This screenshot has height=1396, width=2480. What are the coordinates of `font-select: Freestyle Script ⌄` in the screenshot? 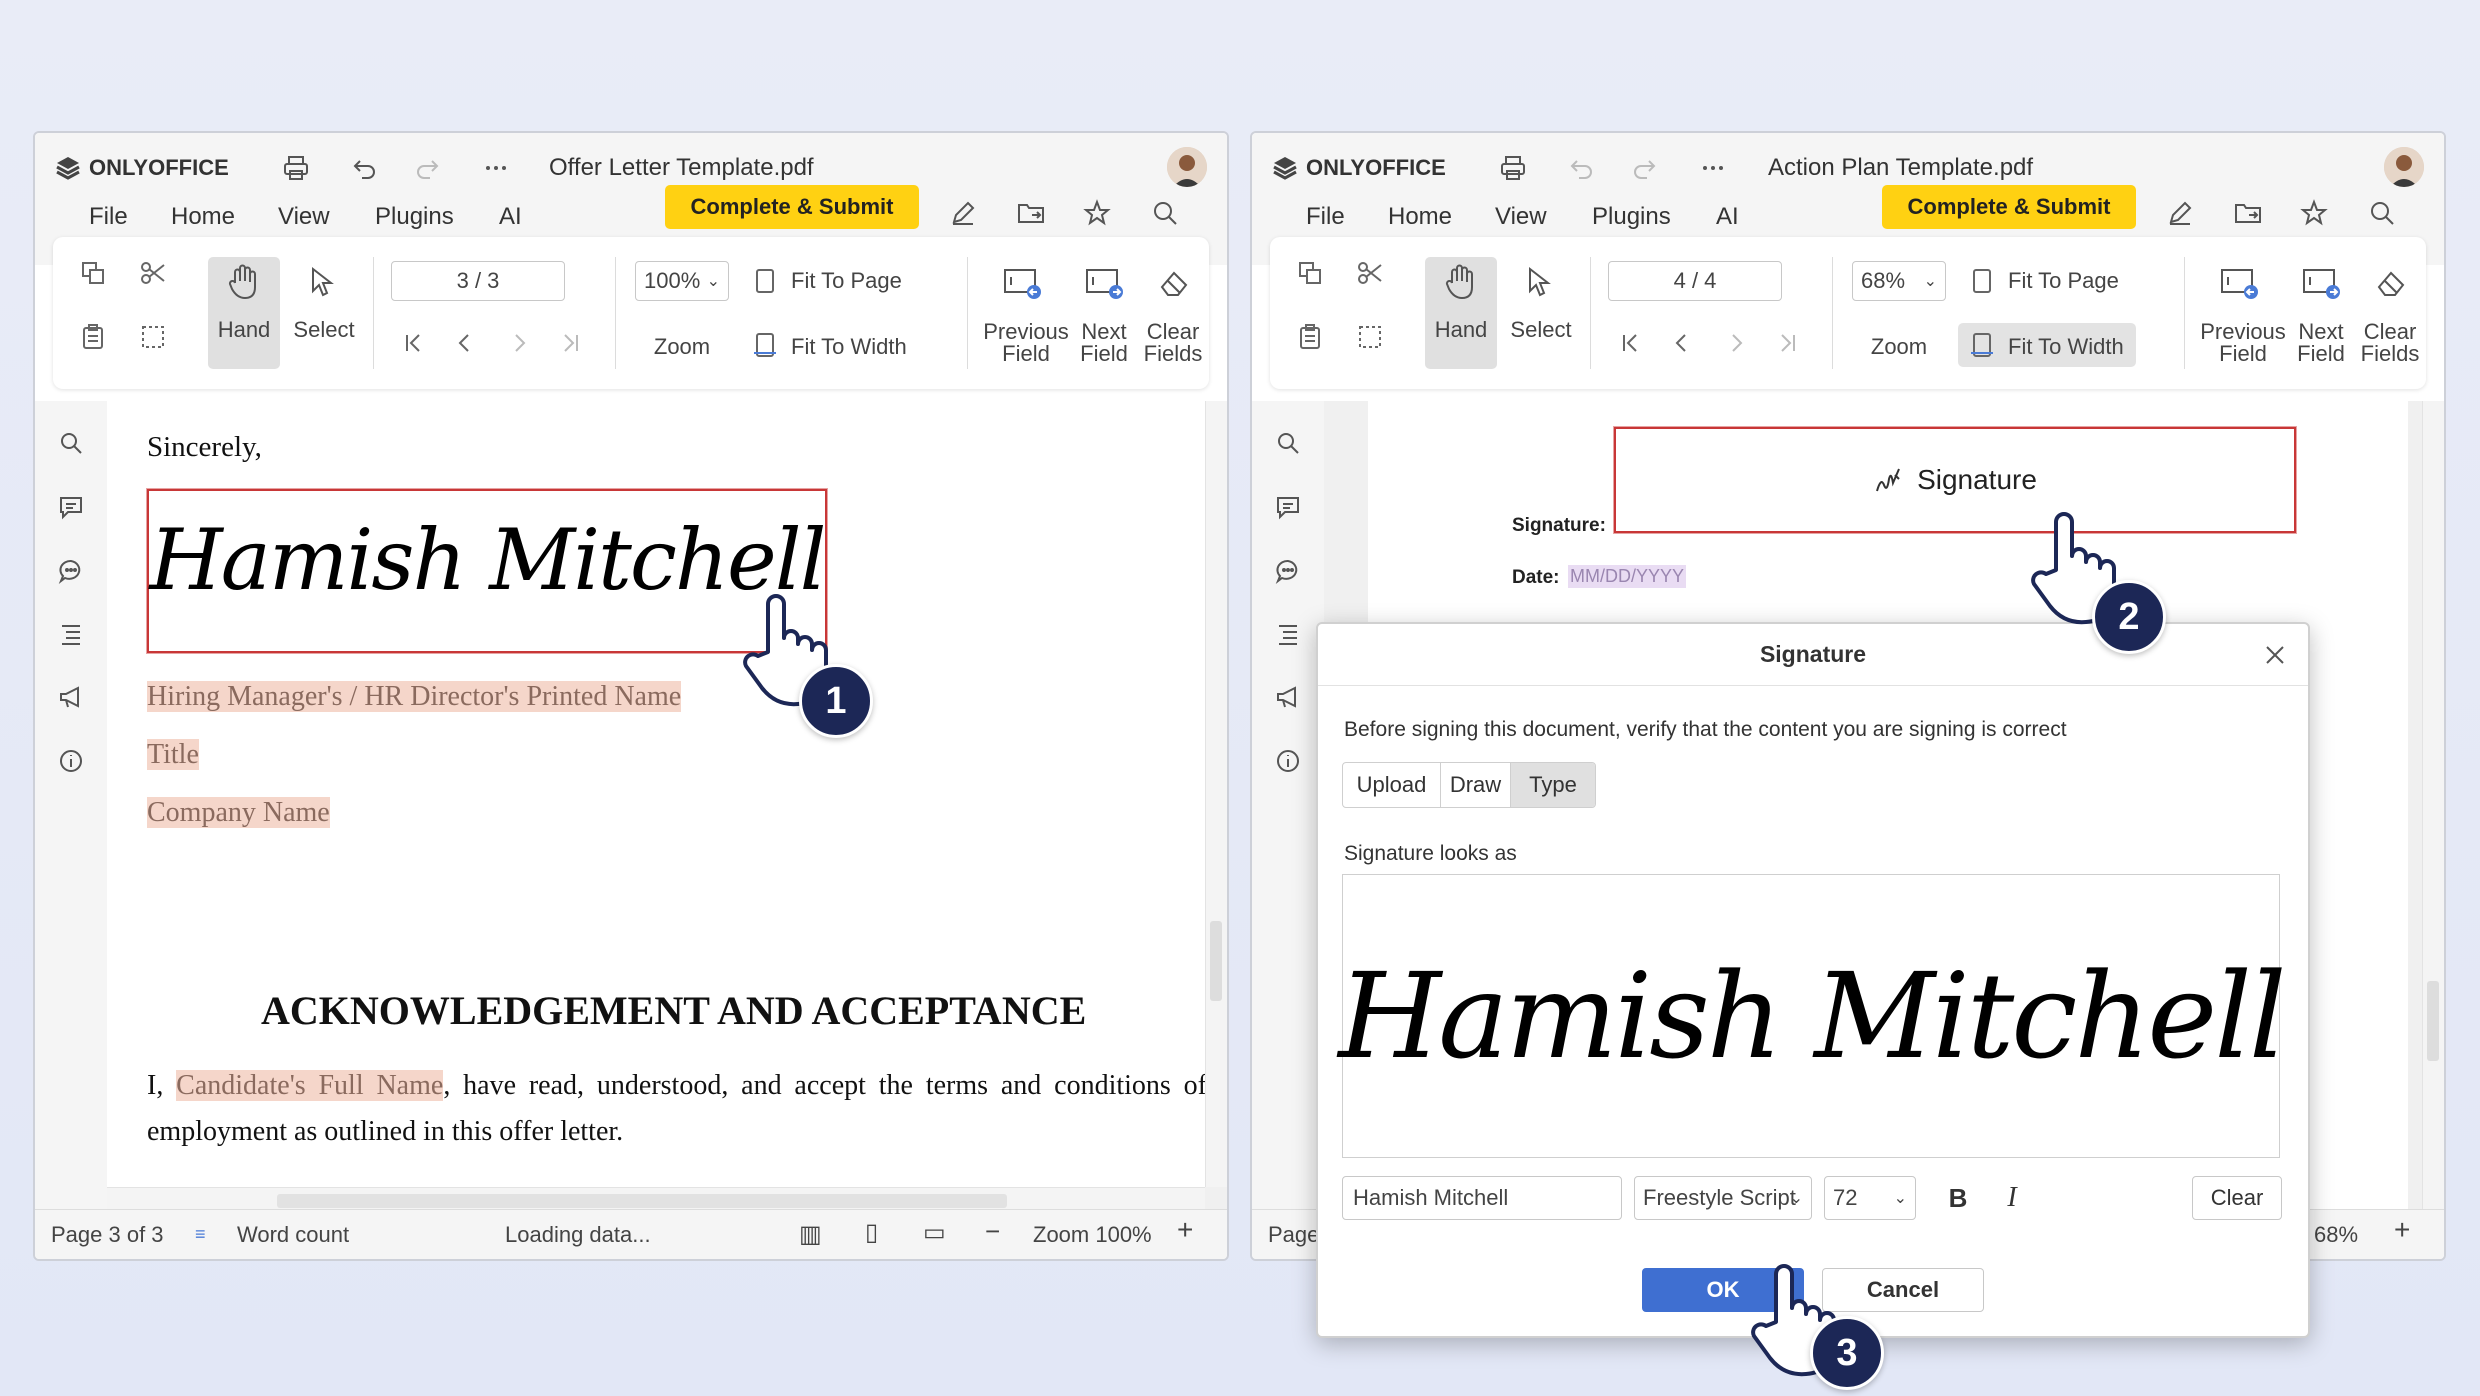 It's located at (1723, 1198).